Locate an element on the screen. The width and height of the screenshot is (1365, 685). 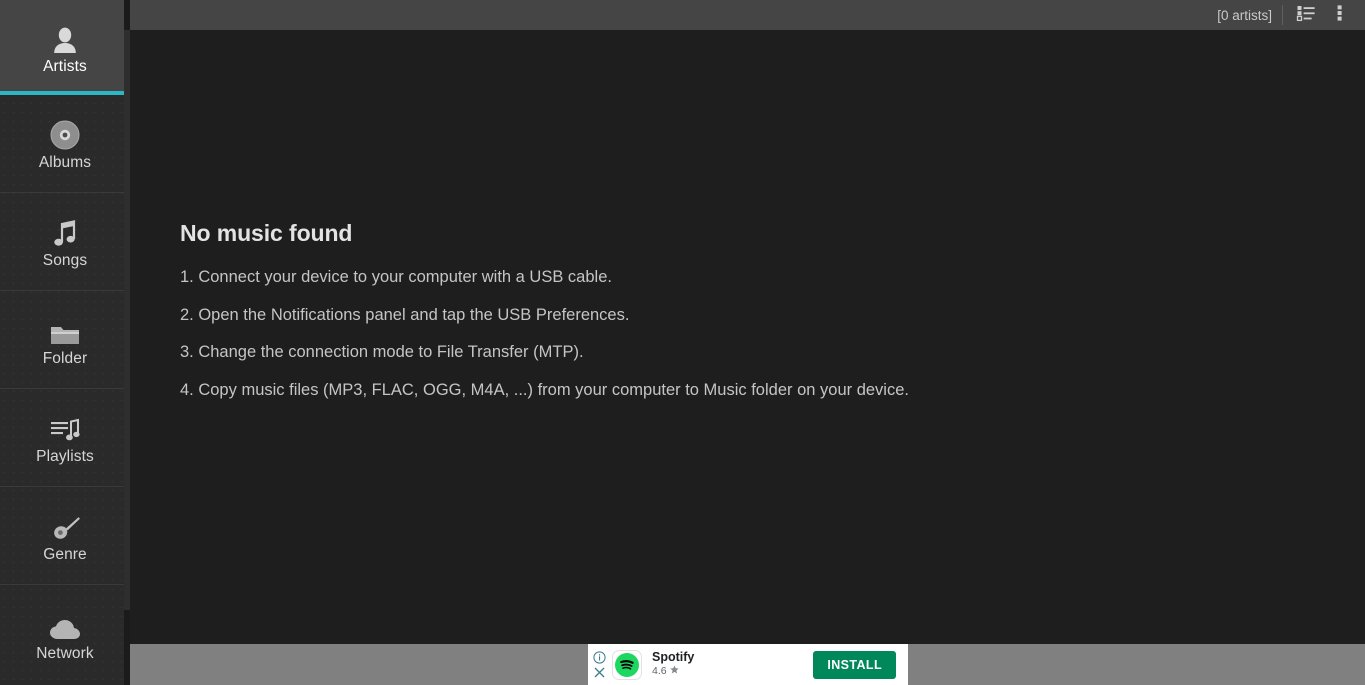
sidebar-item-playlists: Playlists is located at coordinates (65, 438).